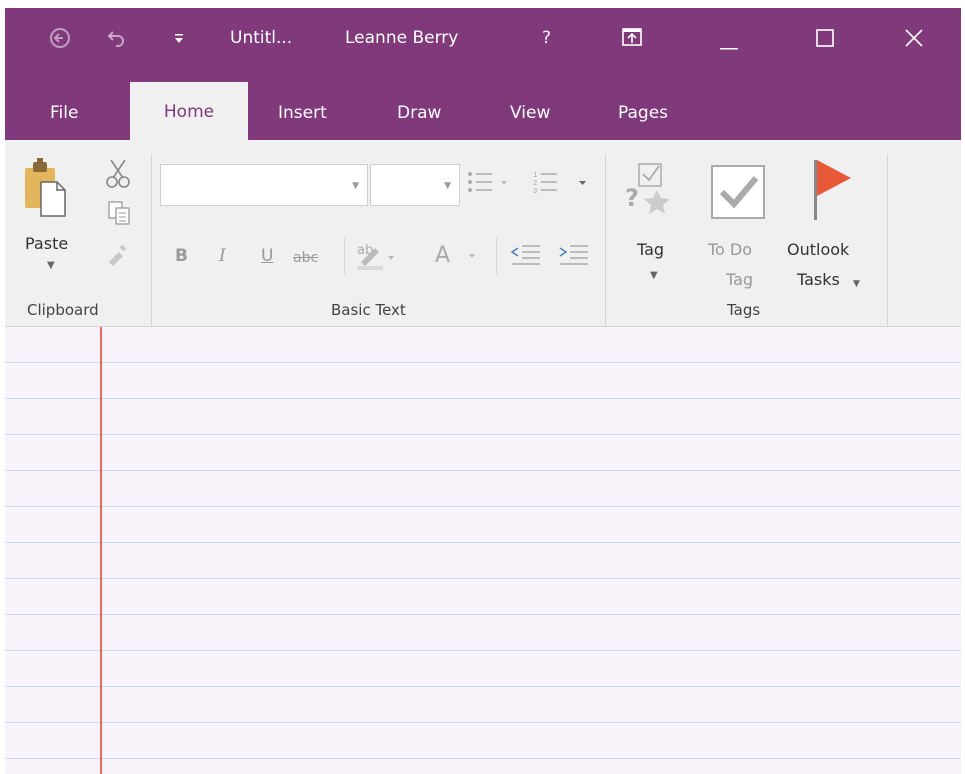 This screenshot has width=965, height=774. Describe the element at coordinates (442, 255) in the screenshot. I see `font-color-glyph: A` at that location.